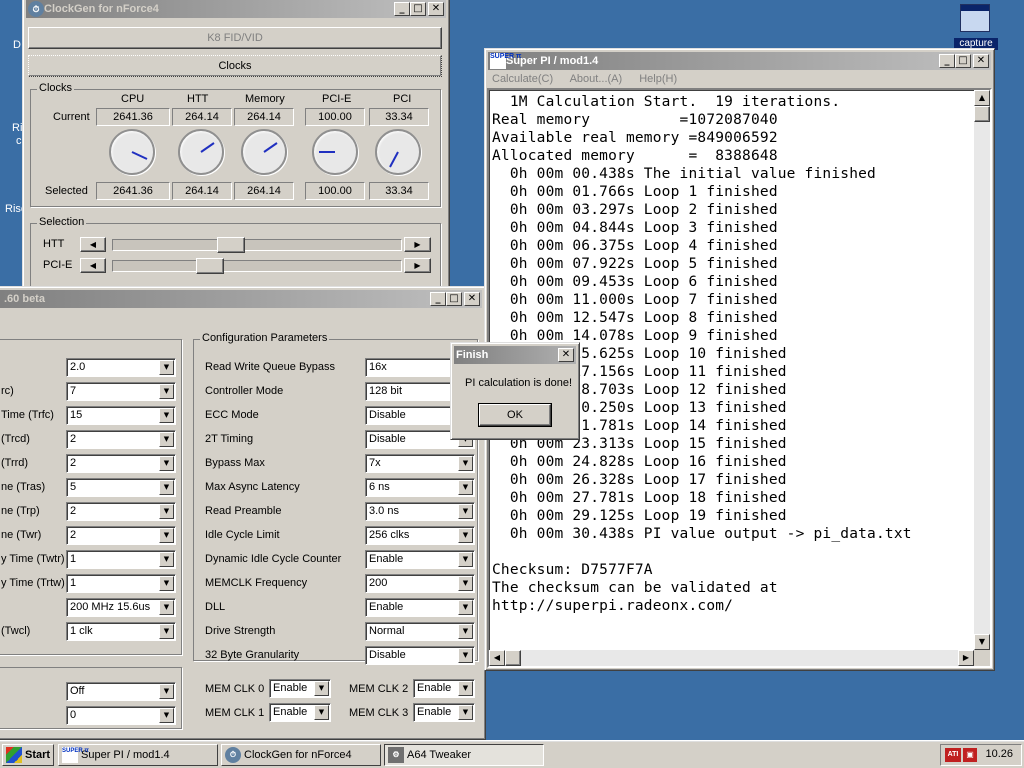 Image resolution: width=1024 pixels, height=768 pixels. I want to click on clock: 10.26, so click(999, 754).